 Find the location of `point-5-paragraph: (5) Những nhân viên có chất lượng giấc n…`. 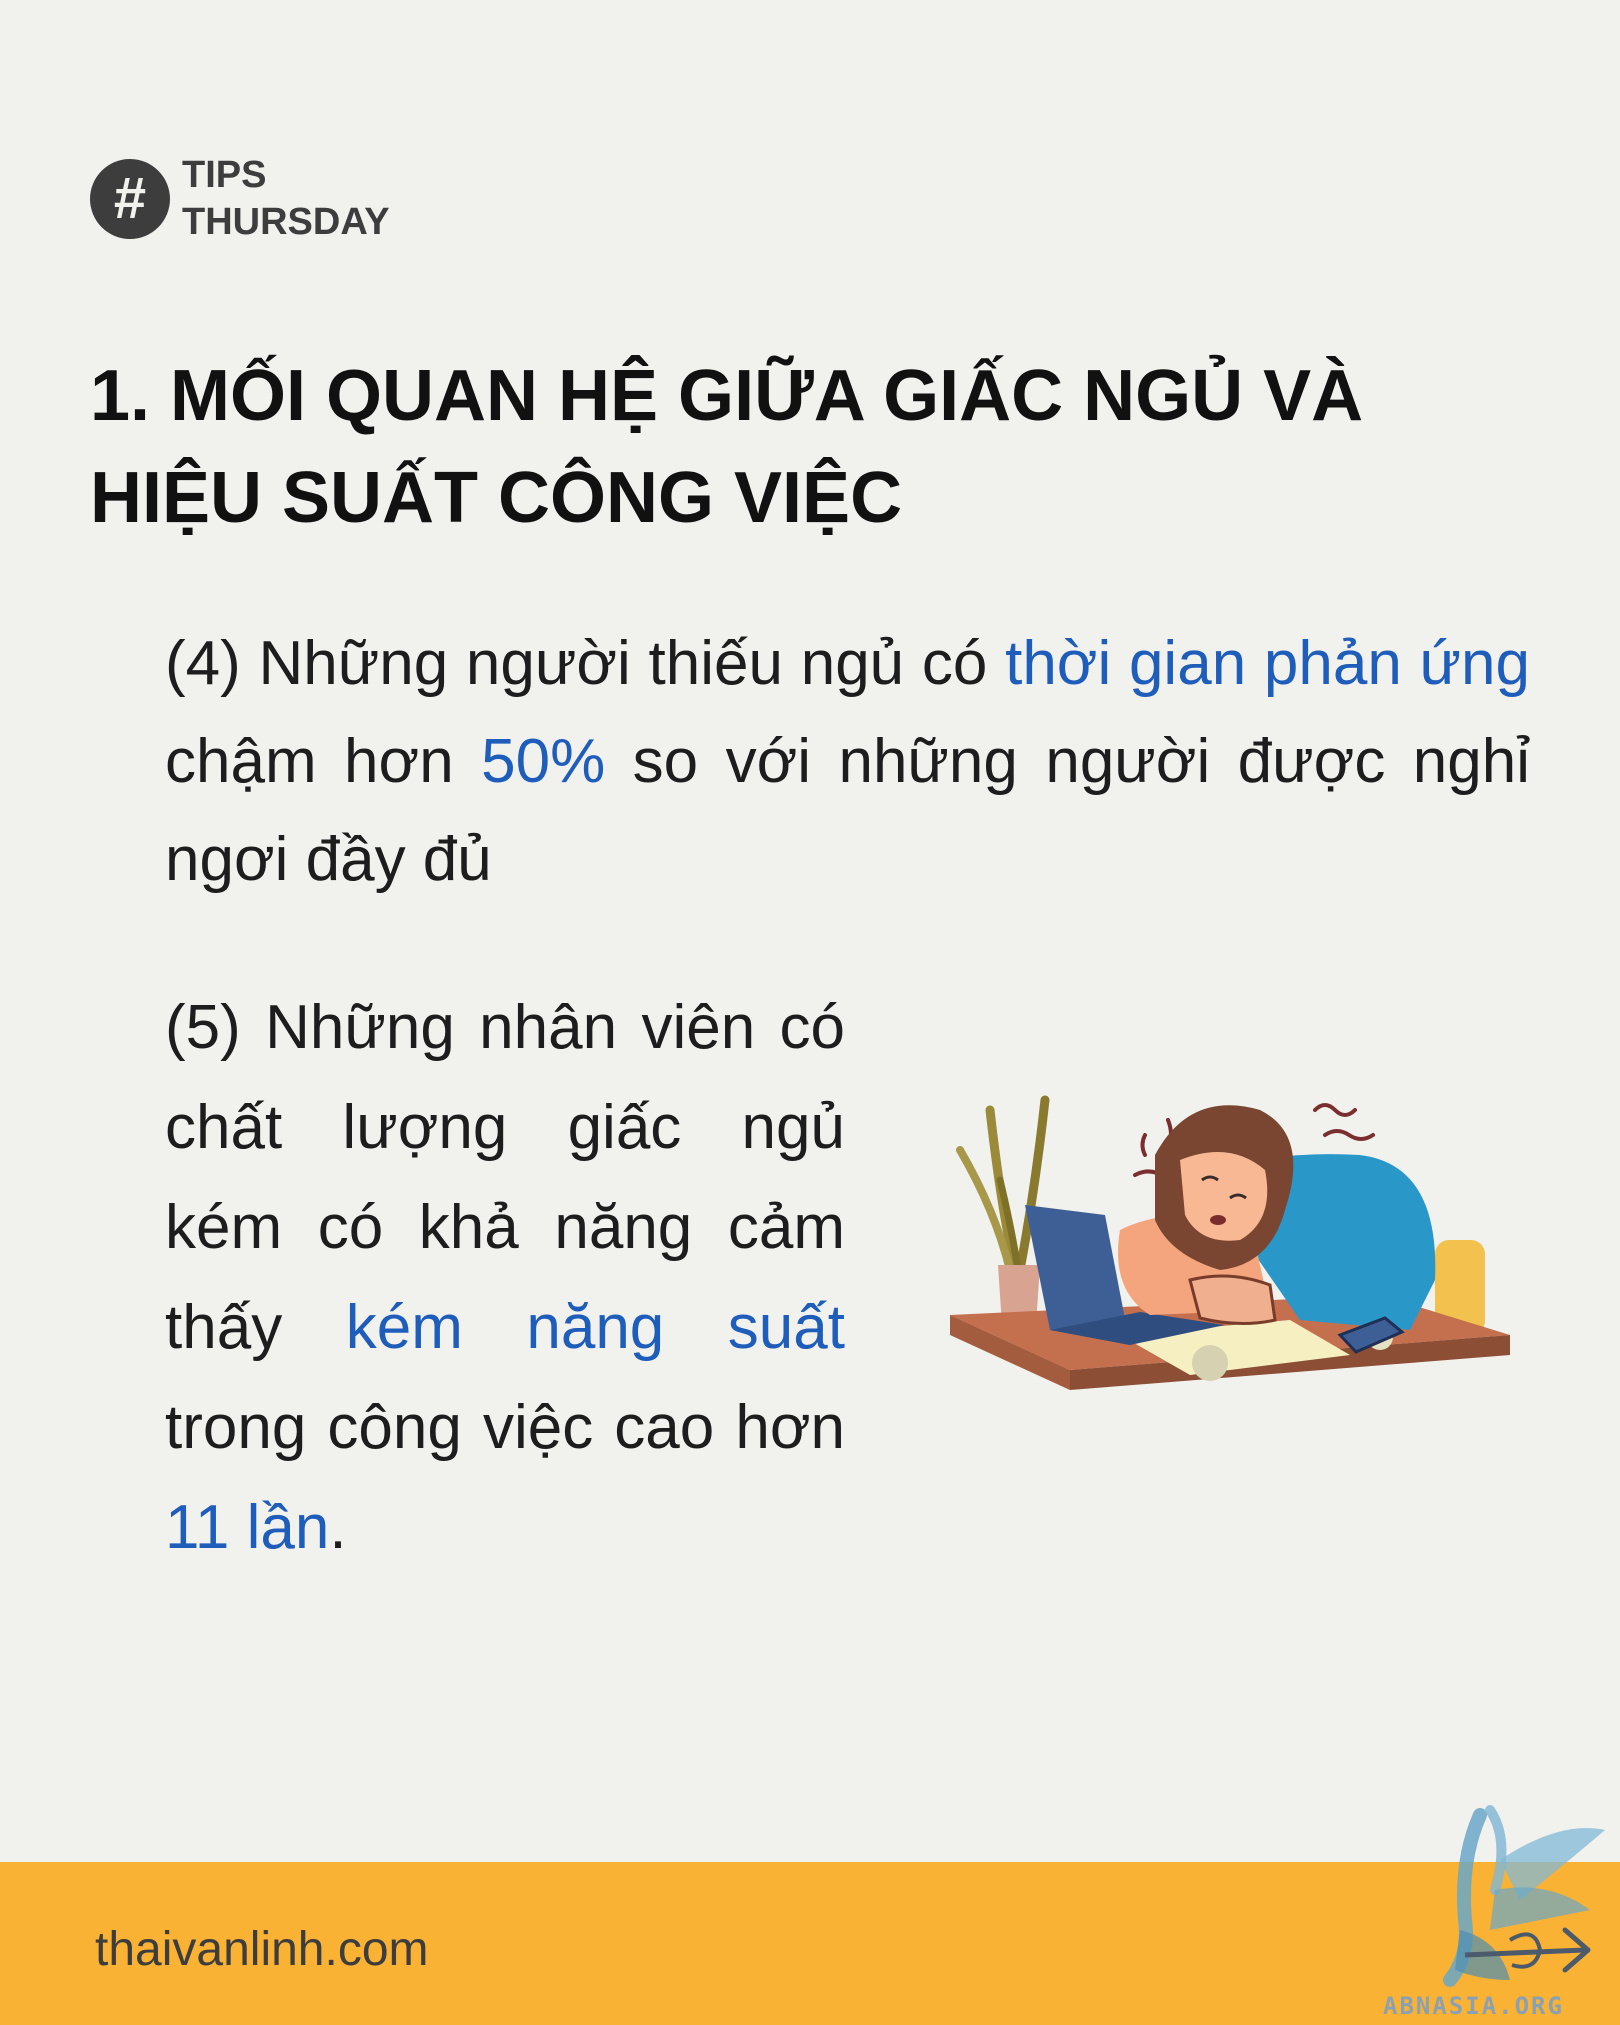

point-5-paragraph: (5) Những nhân viên có chất lượng giấc n… is located at coordinates (505, 1278).